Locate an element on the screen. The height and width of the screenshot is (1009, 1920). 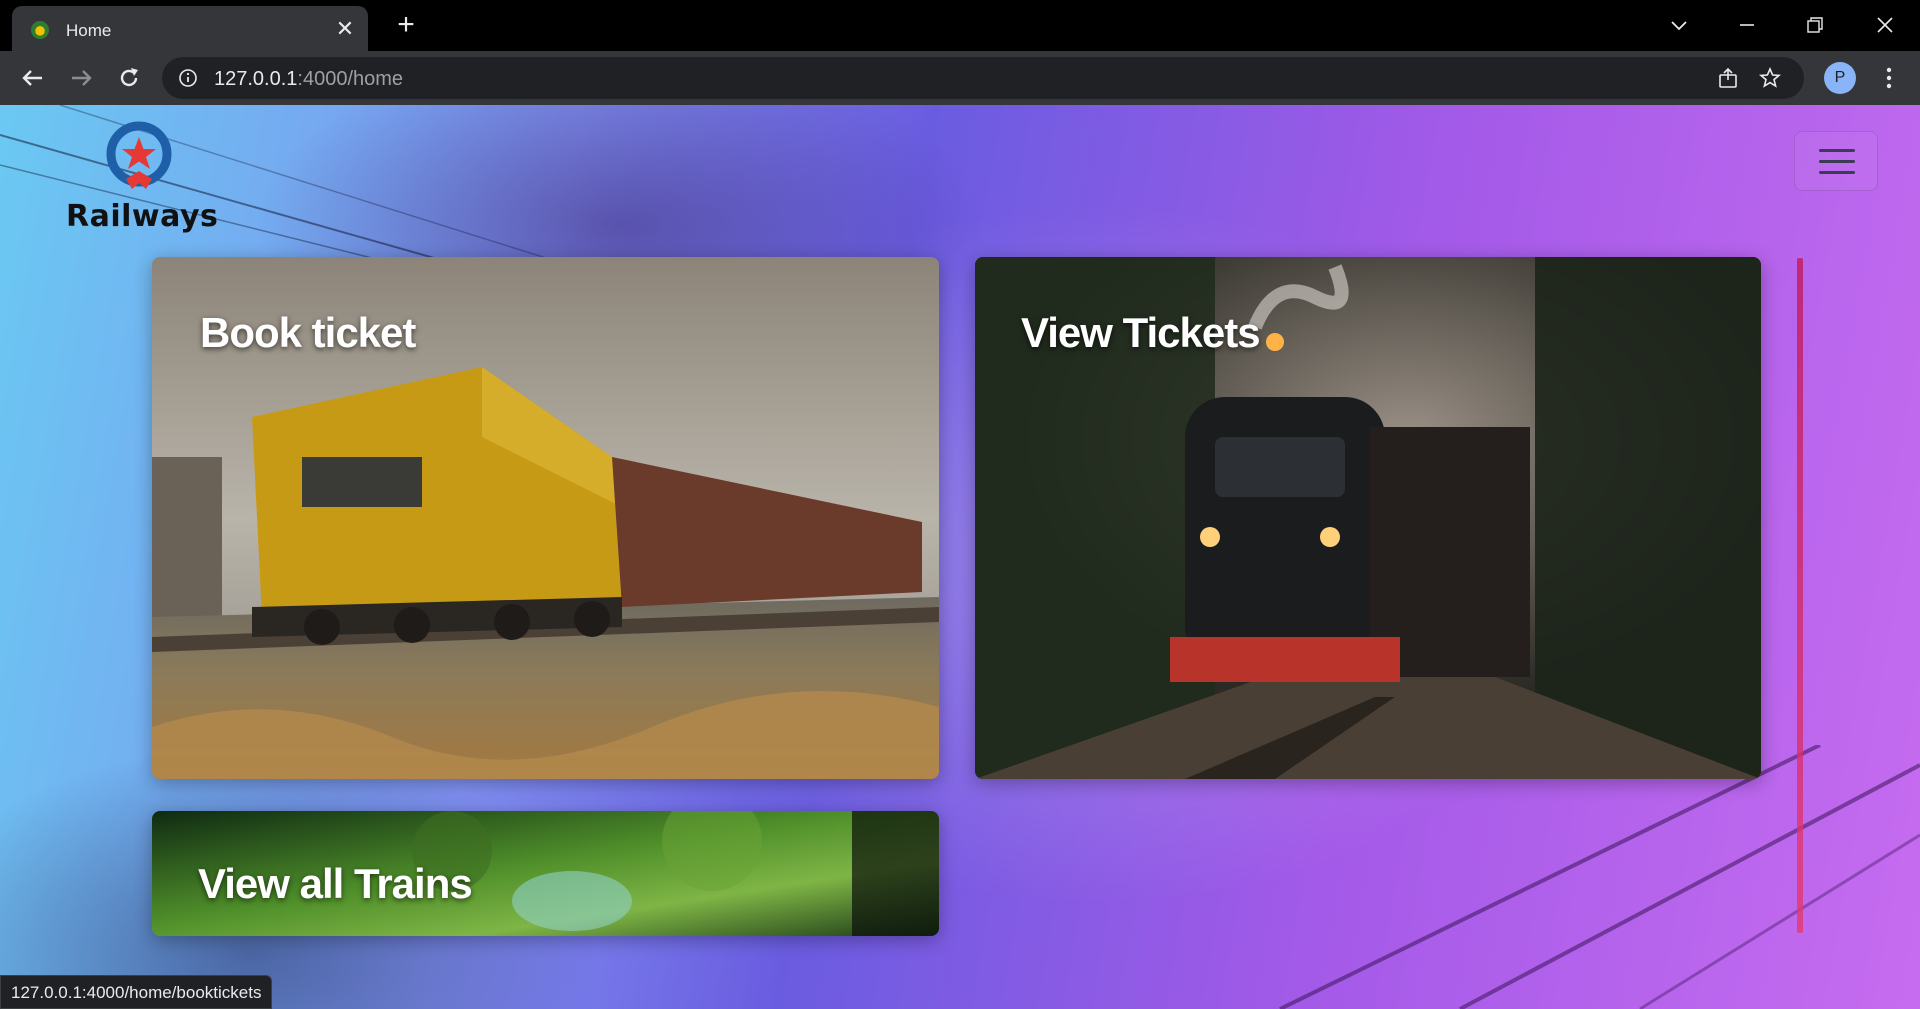
favicon-icon is located at coordinates (40, 30).